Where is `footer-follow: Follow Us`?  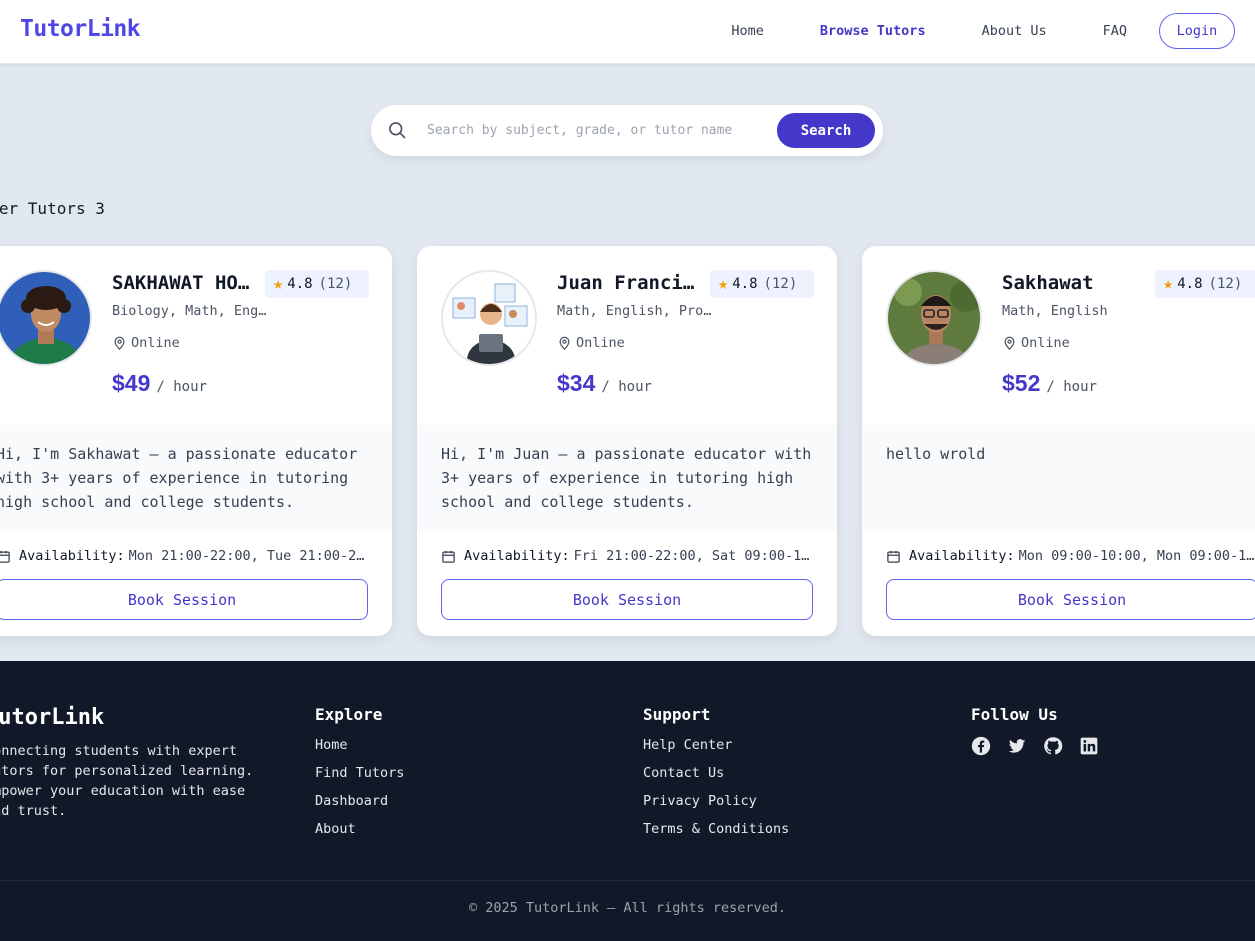 footer-follow: Follow Us is located at coordinates (1035, 730).